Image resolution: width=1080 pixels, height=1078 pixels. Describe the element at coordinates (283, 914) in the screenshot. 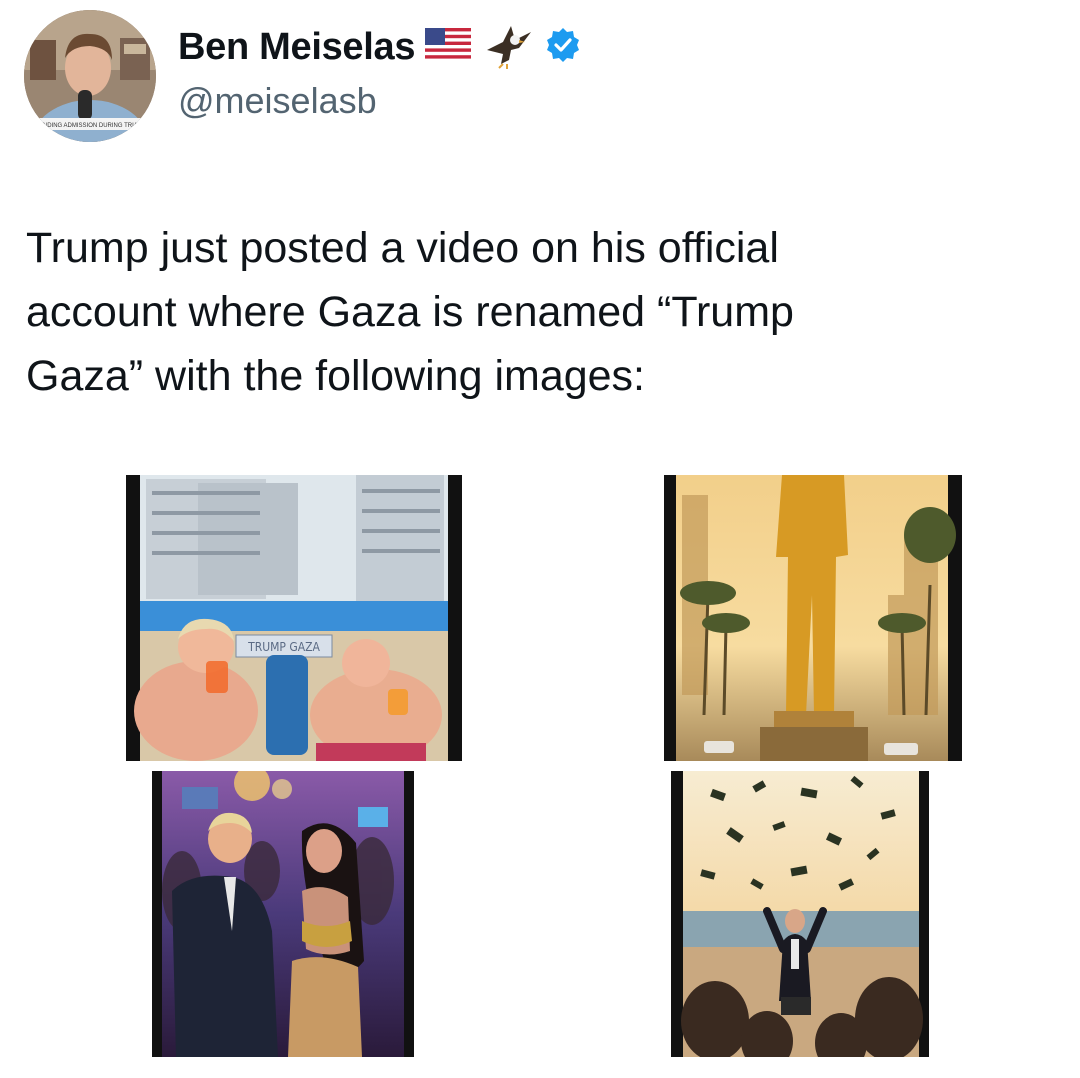

I see `media-image-nightclub` at that location.